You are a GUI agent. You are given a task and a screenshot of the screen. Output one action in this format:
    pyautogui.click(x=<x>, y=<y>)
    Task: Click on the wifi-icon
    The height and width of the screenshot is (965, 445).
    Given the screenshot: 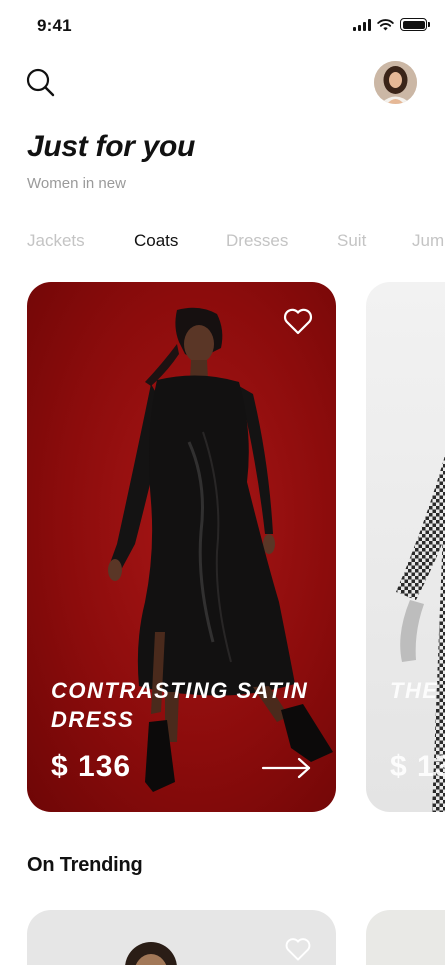 What is the action you would take?
    pyautogui.click(x=385, y=24)
    